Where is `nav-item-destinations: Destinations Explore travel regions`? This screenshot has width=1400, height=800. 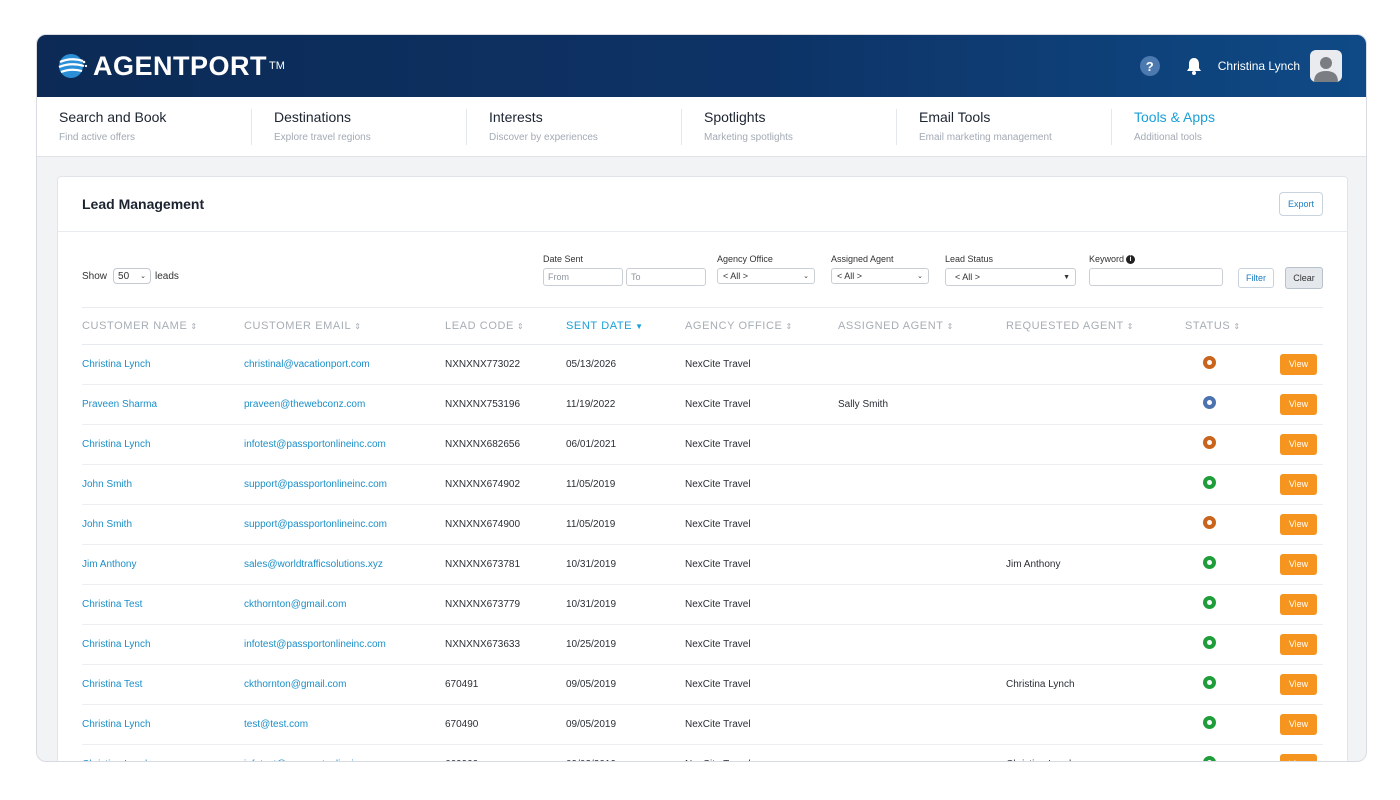 nav-item-destinations: Destinations Explore travel regions is located at coordinates (359, 126).